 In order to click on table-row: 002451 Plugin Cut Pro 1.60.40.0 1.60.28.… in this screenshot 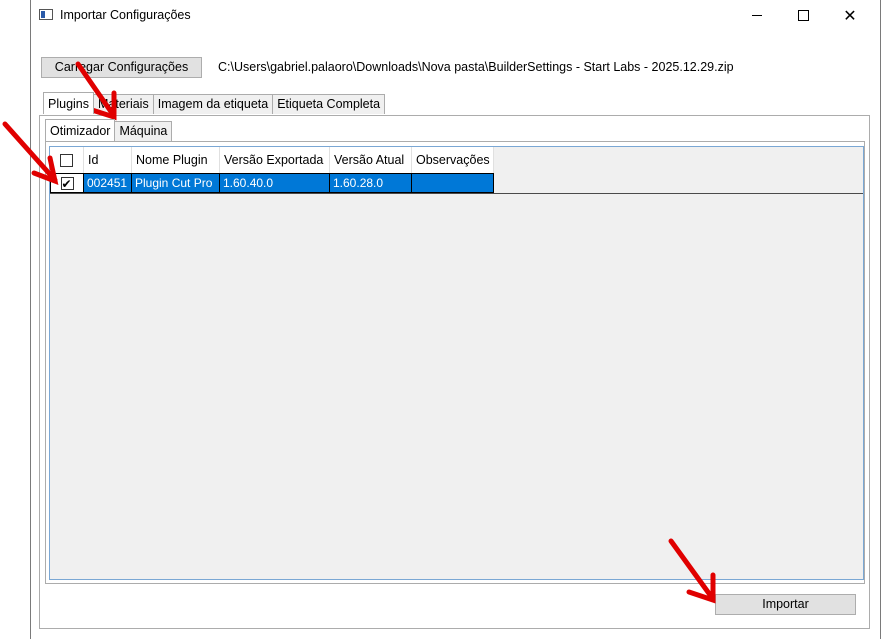, I will do `click(272, 183)`.